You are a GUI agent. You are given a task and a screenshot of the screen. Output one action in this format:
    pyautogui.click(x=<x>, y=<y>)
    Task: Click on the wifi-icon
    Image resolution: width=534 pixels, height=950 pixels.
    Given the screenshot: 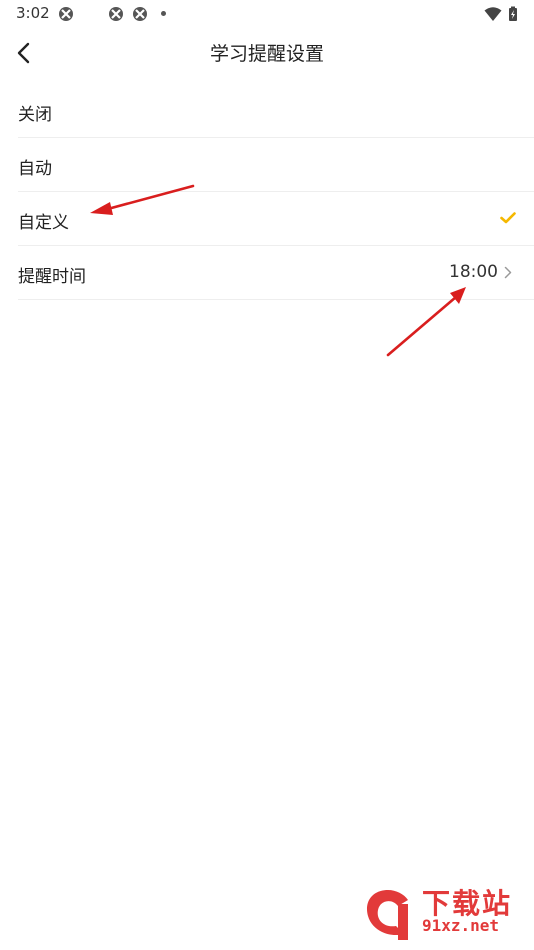 What is the action you would take?
    pyautogui.click(x=493, y=14)
    